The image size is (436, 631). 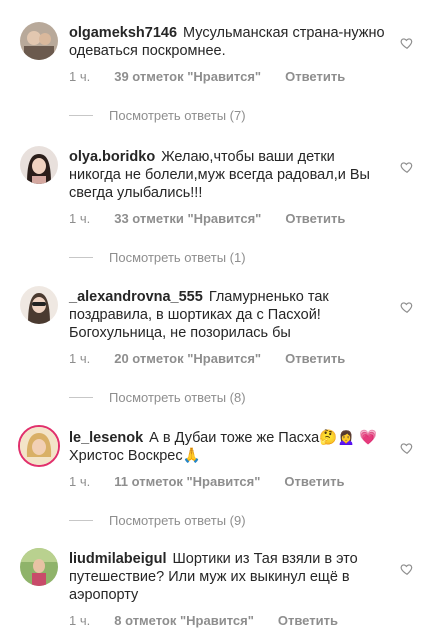 I want to click on view-replies-button: Посмотреть ответы (1), so click(x=157, y=257).